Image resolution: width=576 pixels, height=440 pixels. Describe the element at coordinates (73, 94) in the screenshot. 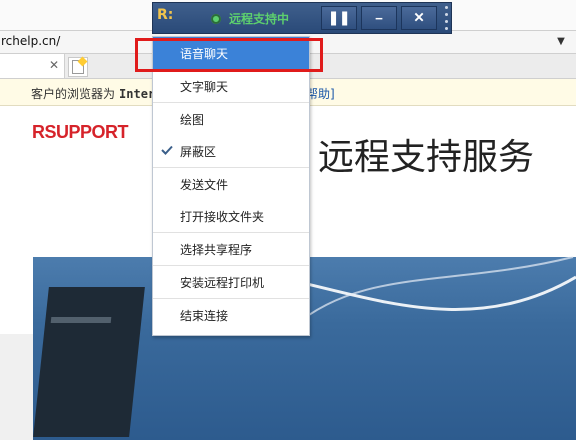

I see `info-prefix: 客户的浏览器为` at that location.